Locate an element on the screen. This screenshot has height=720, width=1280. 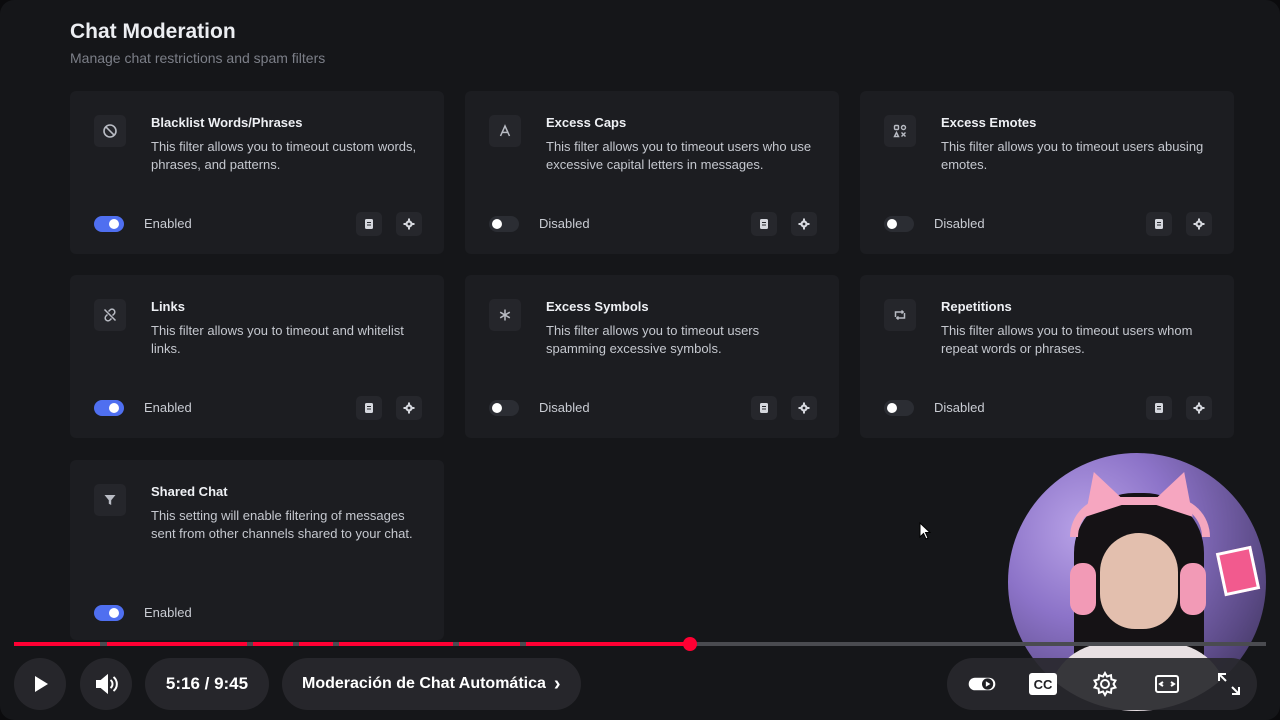
progress-bar is located at coordinates (640, 644).